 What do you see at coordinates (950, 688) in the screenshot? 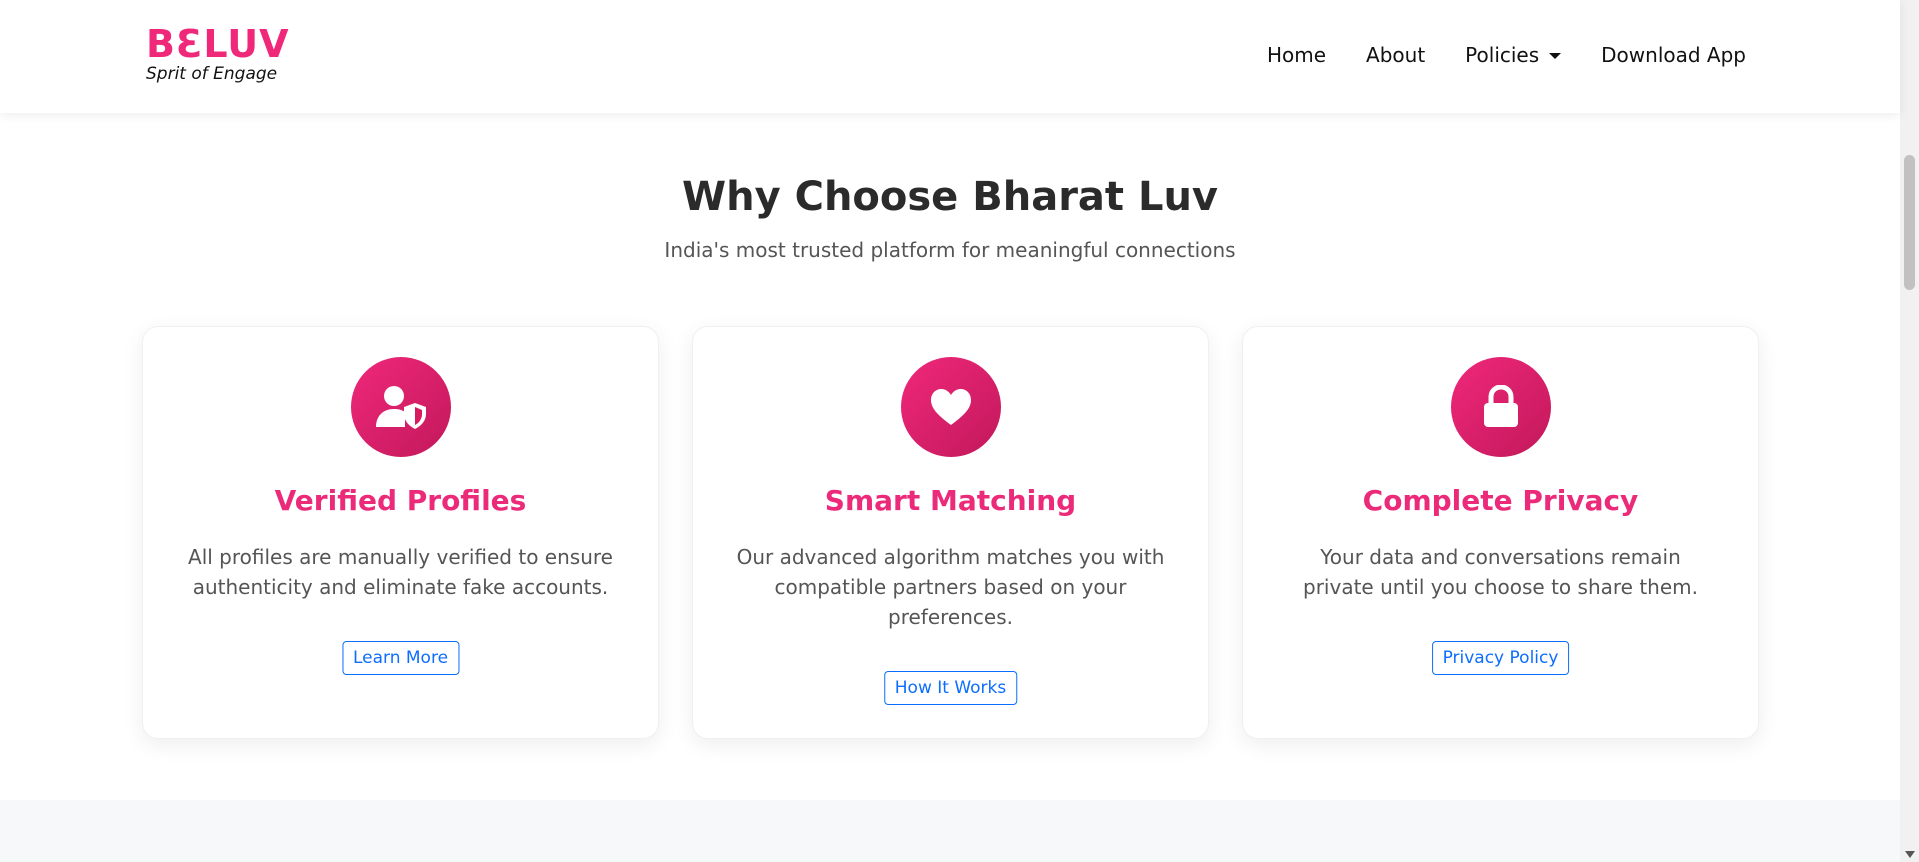
I see `how-it-works-button: How It Works` at bounding box center [950, 688].